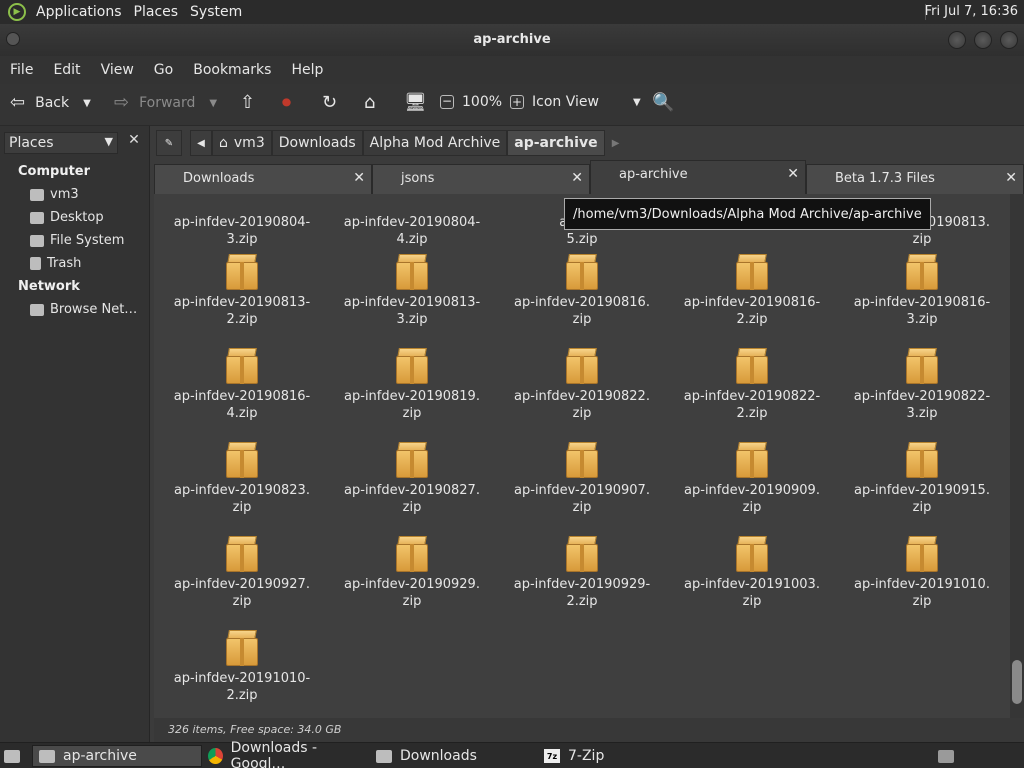 The height and width of the screenshot is (768, 1024). I want to click on taskbar-item-7zip: 7z 7-Zip, so click(622, 756).